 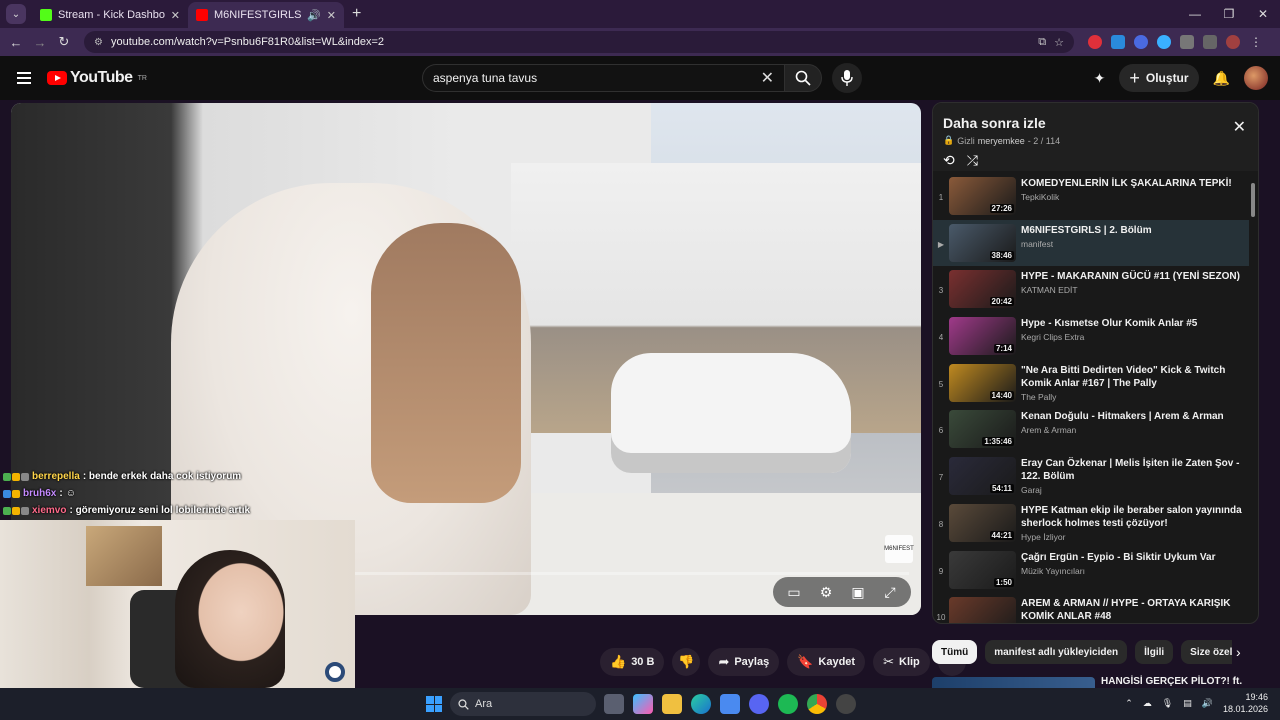 What do you see at coordinates (847, 78) in the screenshot?
I see `voice-search-button` at bounding box center [847, 78].